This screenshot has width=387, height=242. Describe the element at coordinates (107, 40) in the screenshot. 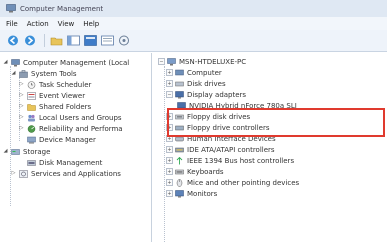

I see `help-icon` at that location.